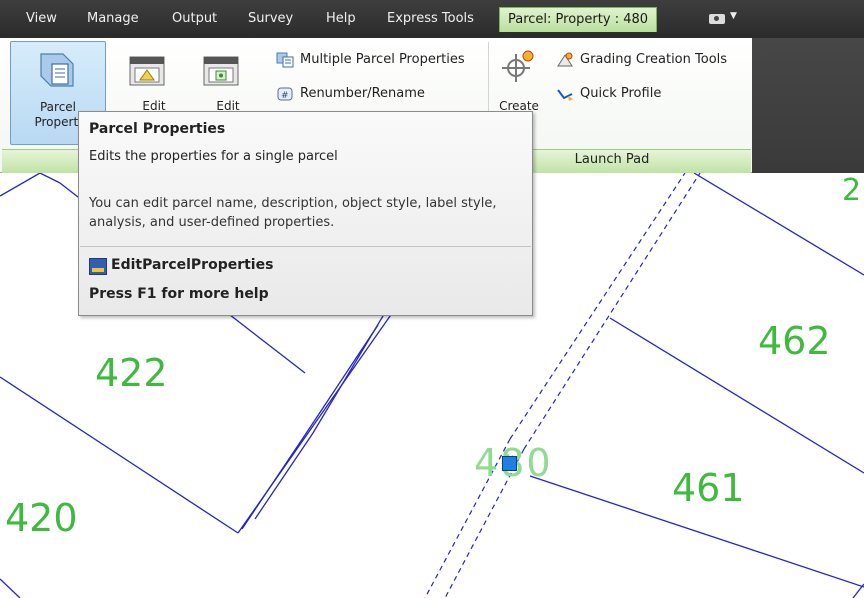 The image size is (864, 598). Describe the element at coordinates (113, 19) in the screenshot. I see `tab-manage: Manage` at that location.